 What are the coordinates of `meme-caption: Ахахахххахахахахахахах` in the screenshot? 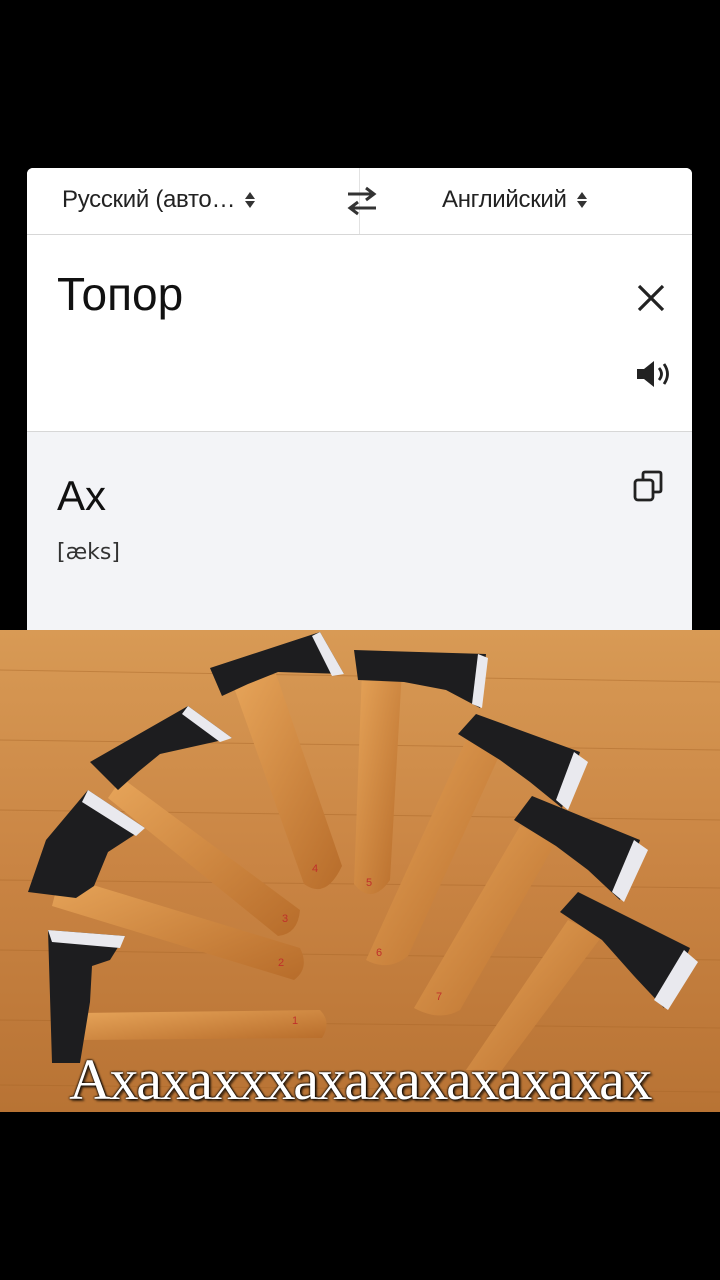 It's located at (360, 1079).